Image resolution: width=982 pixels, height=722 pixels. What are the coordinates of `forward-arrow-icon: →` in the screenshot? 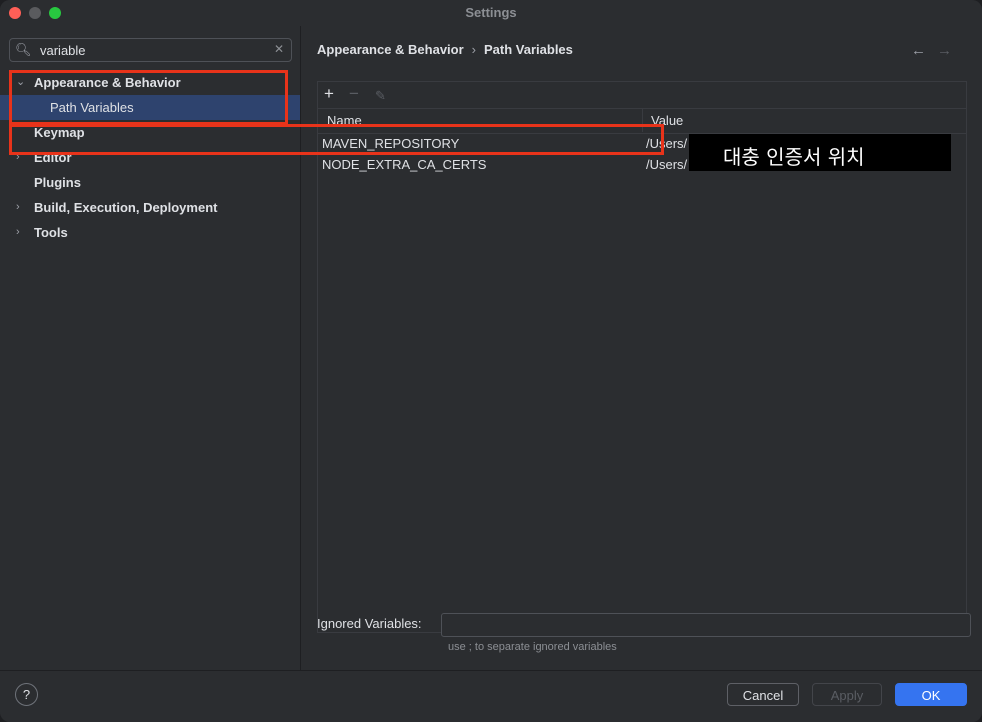 It's located at (944, 50).